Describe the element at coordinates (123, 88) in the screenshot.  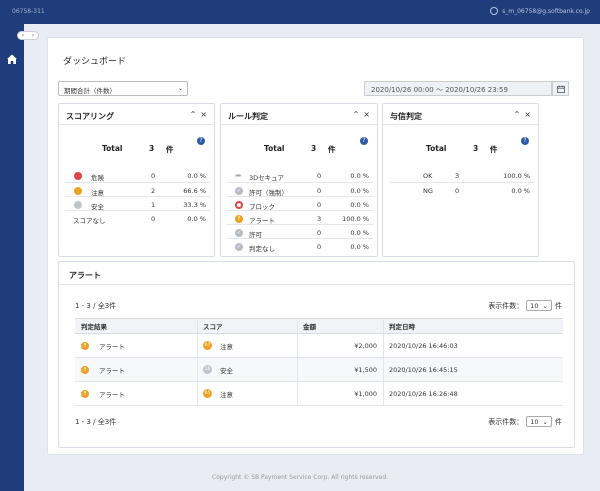
I see `period-select: 期間合計（件数） ⌄` at that location.